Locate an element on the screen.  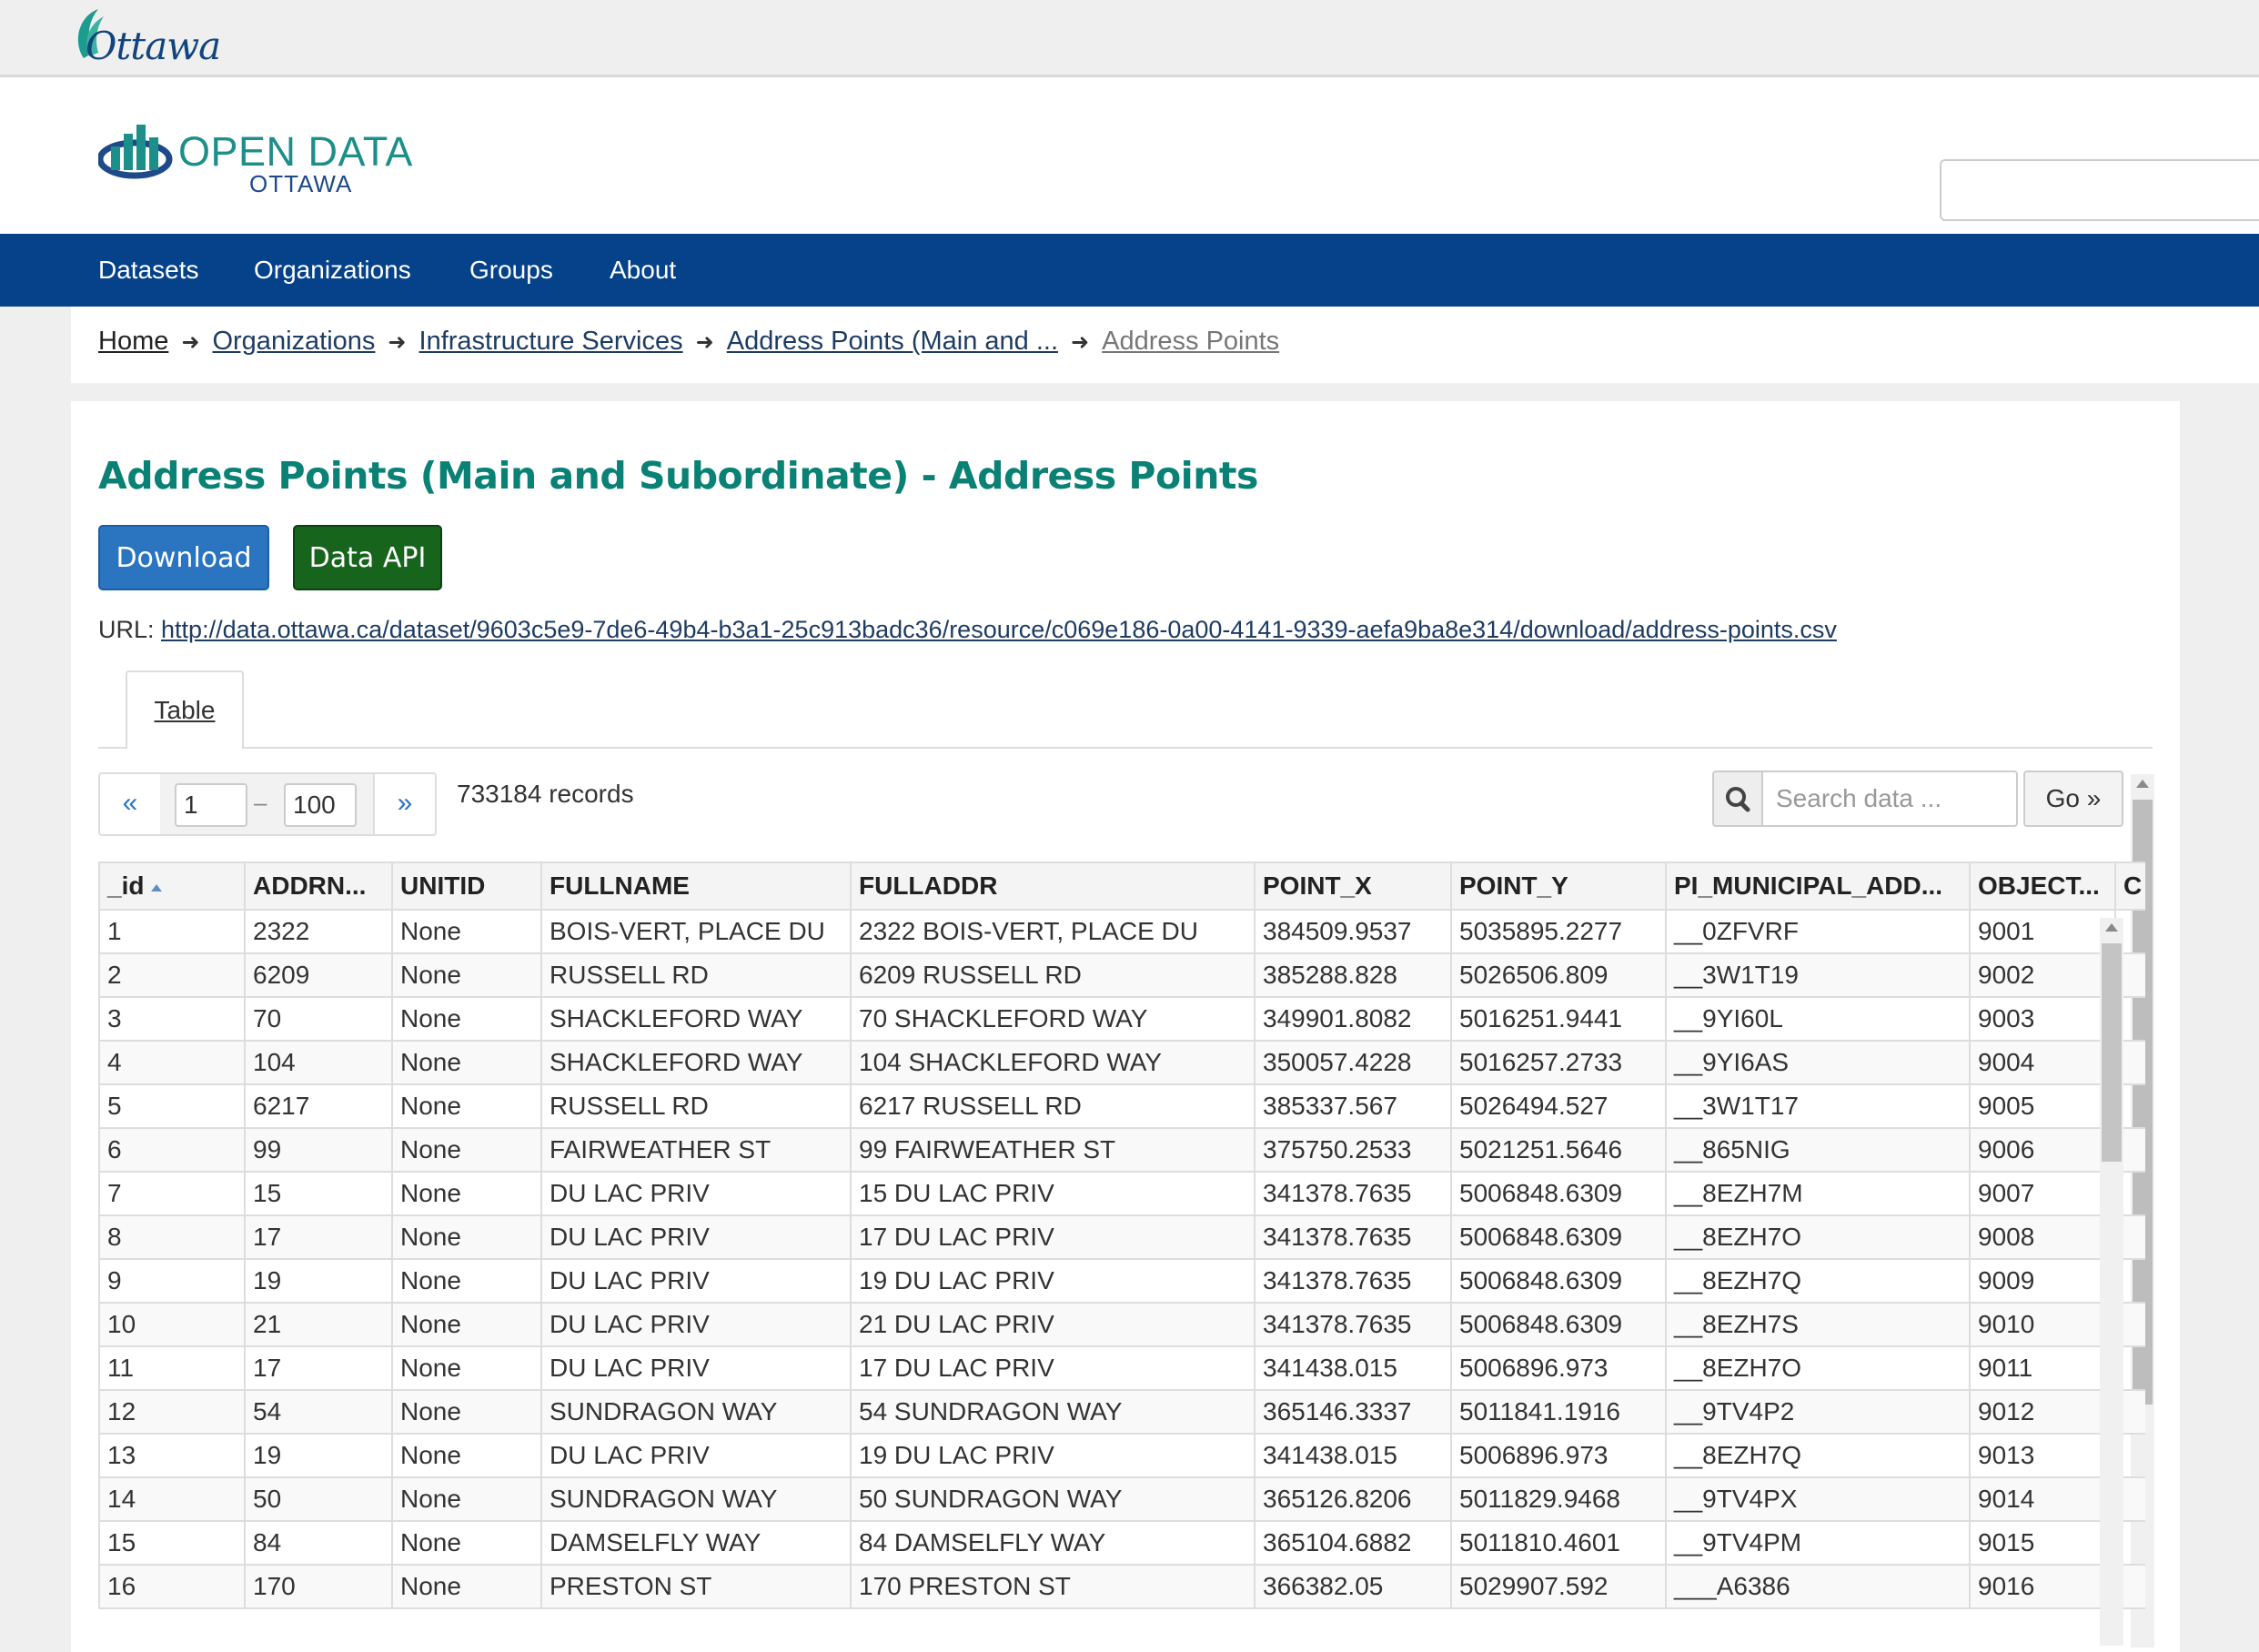
table-cell: 13 is located at coordinates (172, 1455).